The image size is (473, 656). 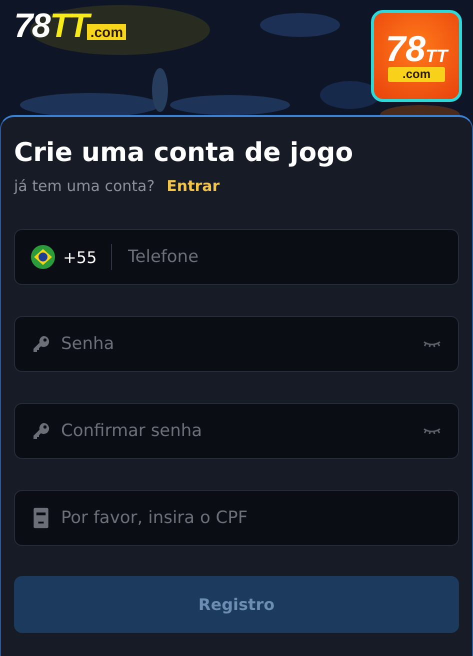 What do you see at coordinates (193, 186) in the screenshot?
I see `login-link: Entrar` at bounding box center [193, 186].